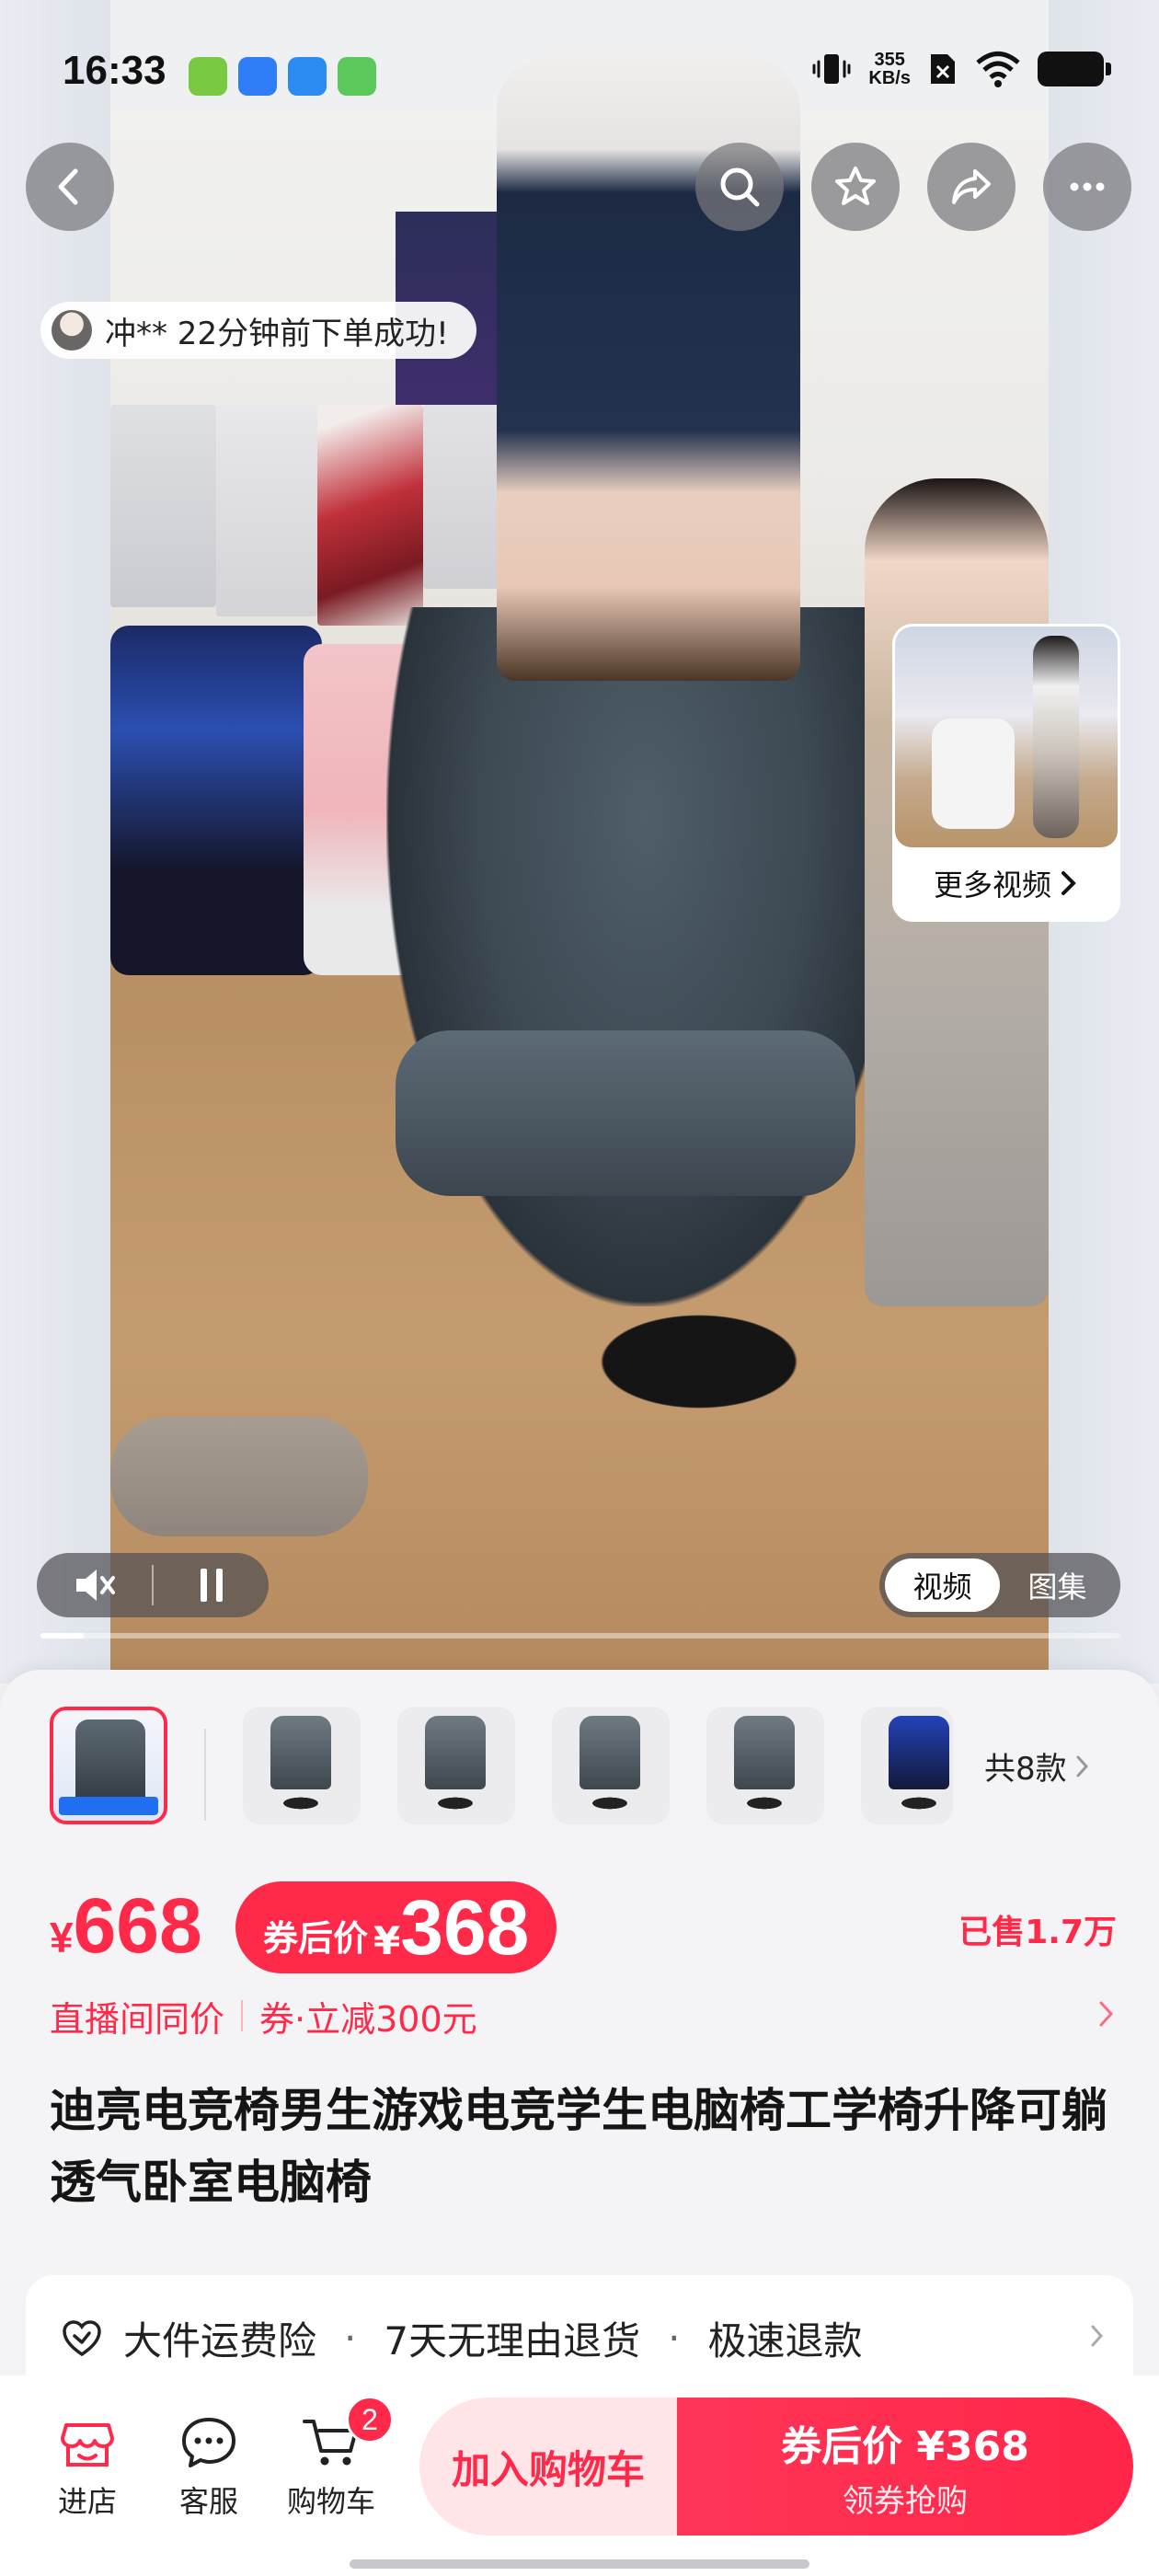 This screenshot has height=2576, width=1159. I want to click on buy-with-coupon-button: 券后价 ¥368 领券抢购, so click(905, 2467).